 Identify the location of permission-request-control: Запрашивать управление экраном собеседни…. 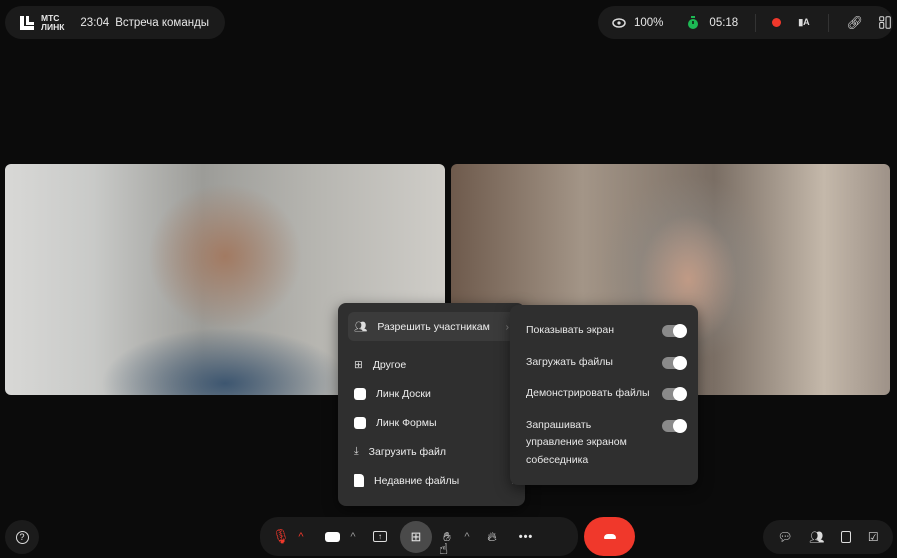
(604, 443).